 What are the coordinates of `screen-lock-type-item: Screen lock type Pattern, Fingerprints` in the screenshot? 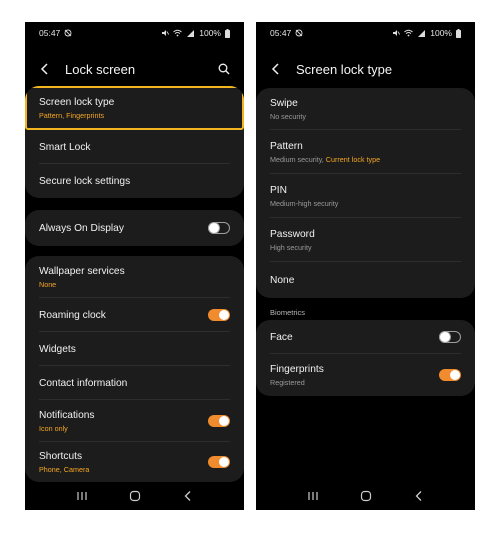 It's located at (134, 108).